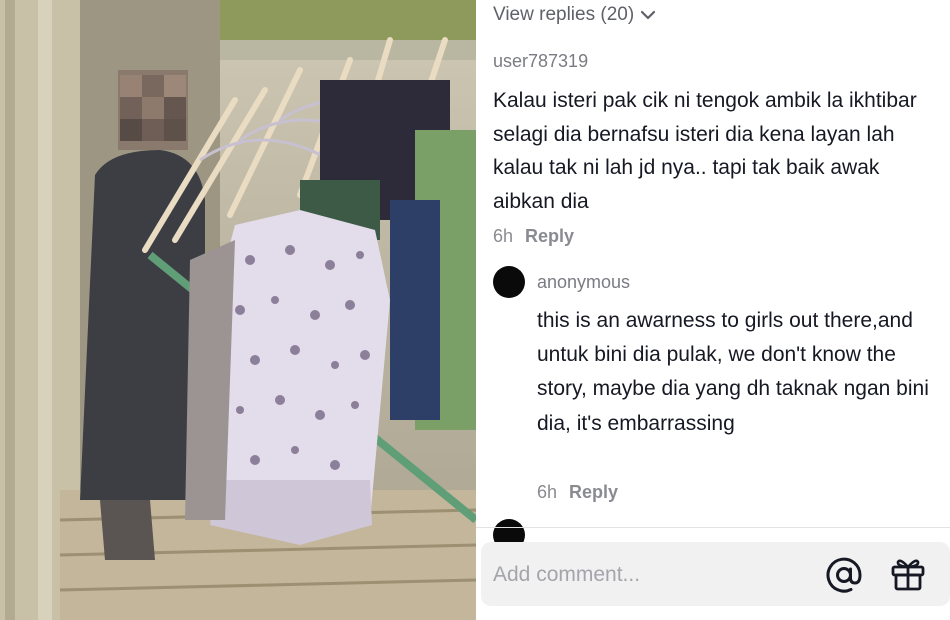 This screenshot has height=620, width=950. Describe the element at coordinates (713, 527) in the screenshot. I see `input-divider` at that location.